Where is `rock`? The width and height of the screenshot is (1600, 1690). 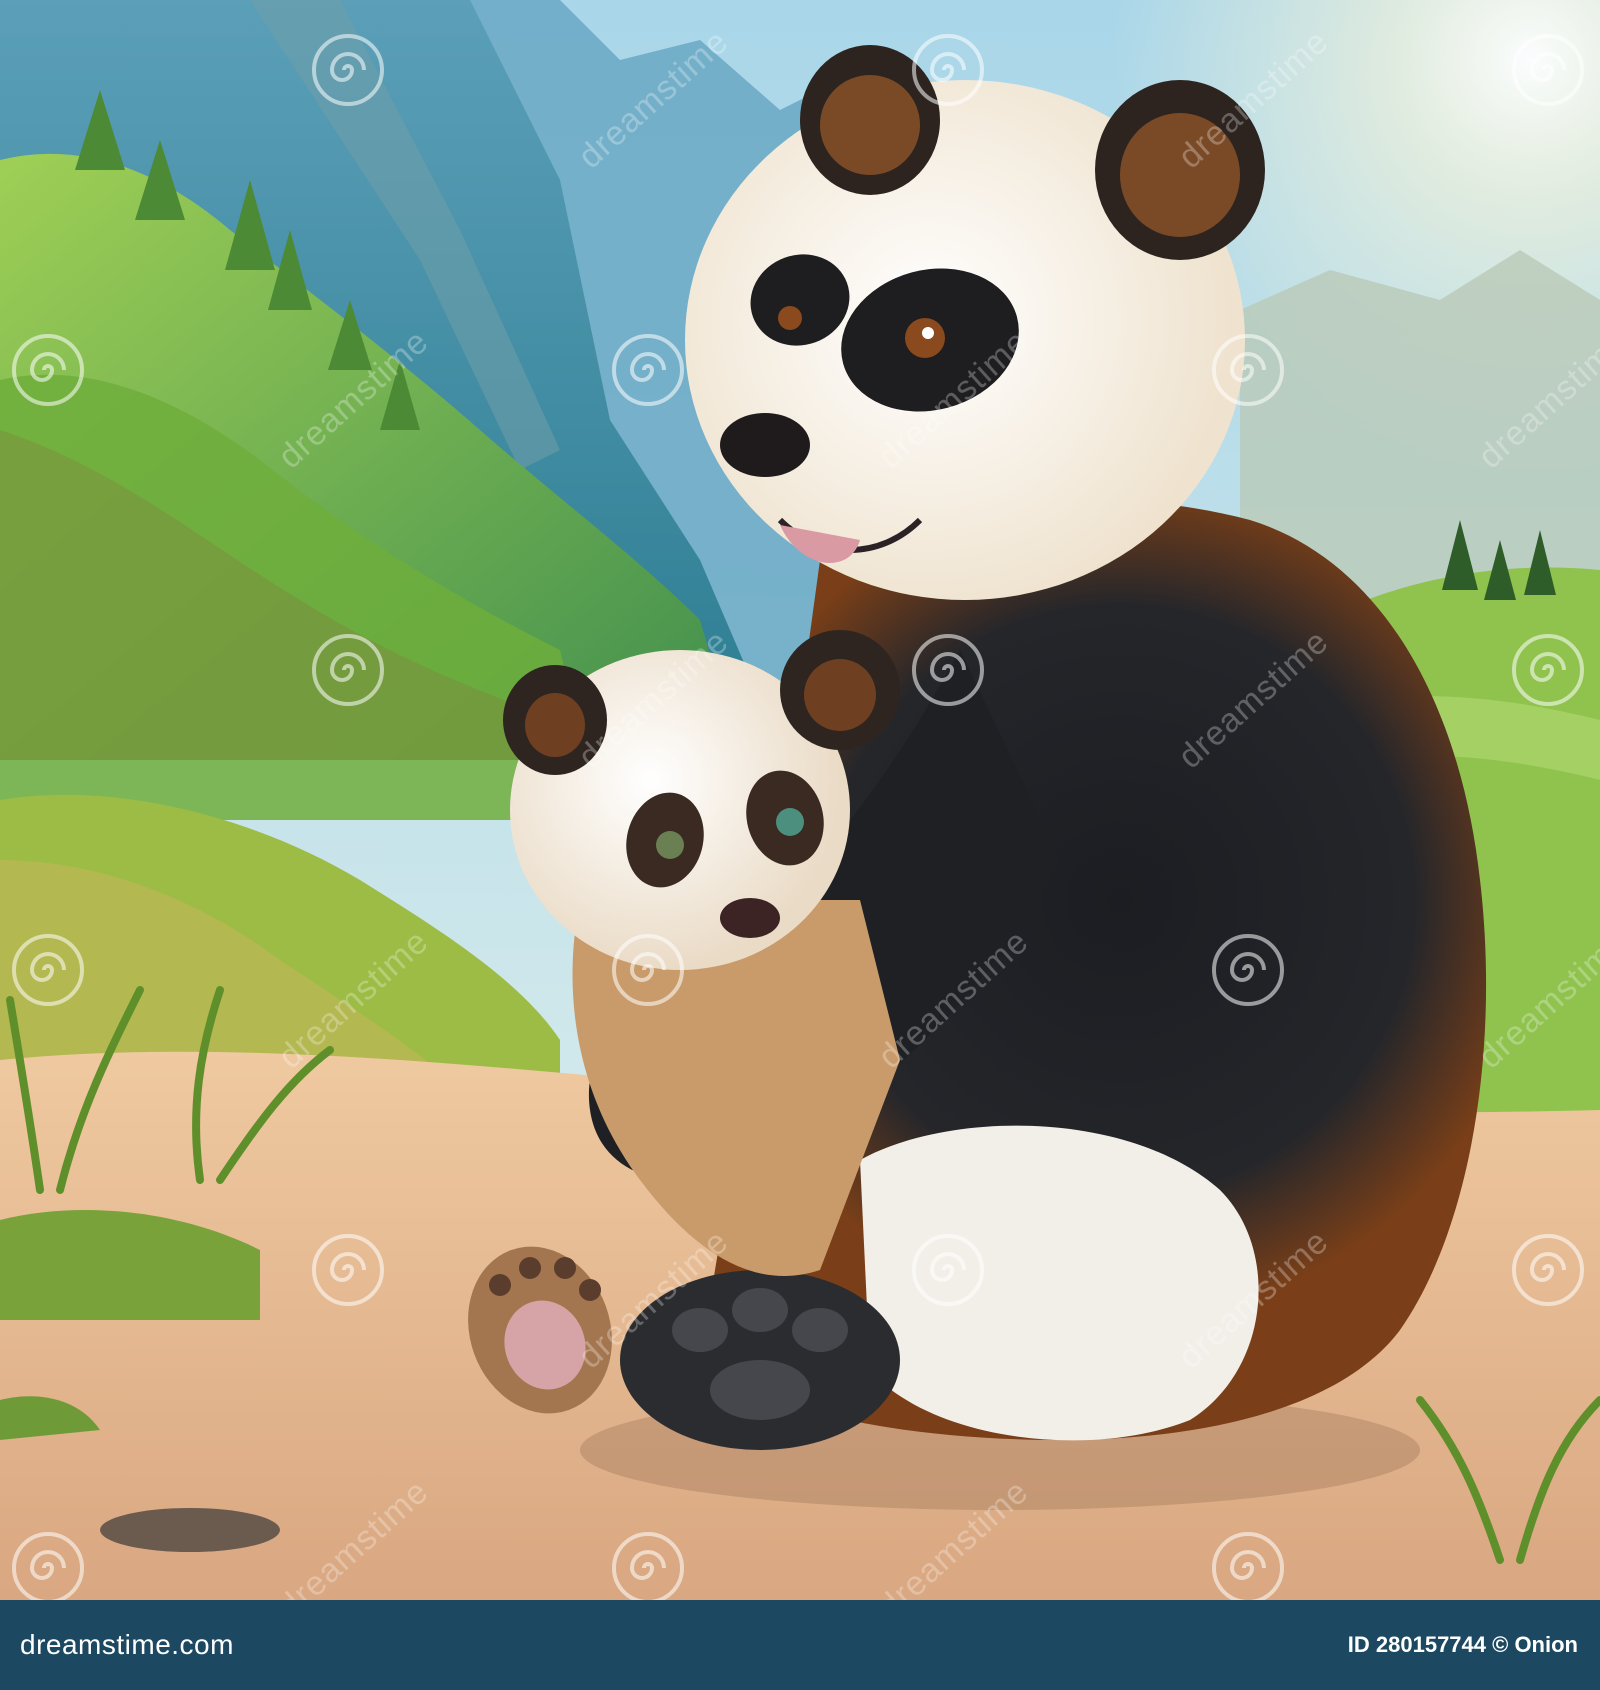
rock is located at coordinates (190, 1530).